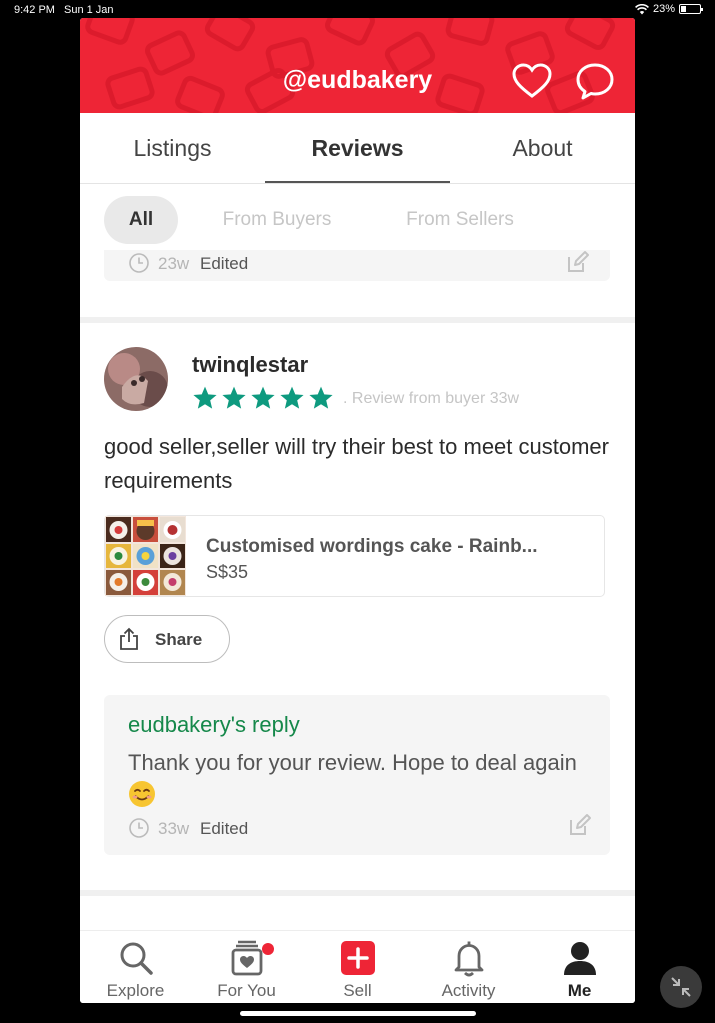 Image resolution: width=715 pixels, height=1023 pixels. What do you see at coordinates (357, 10) in the screenshot?
I see `status-bar: 9:42 PM Sun 1 Jan 23%` at bounding box center [357, 10].